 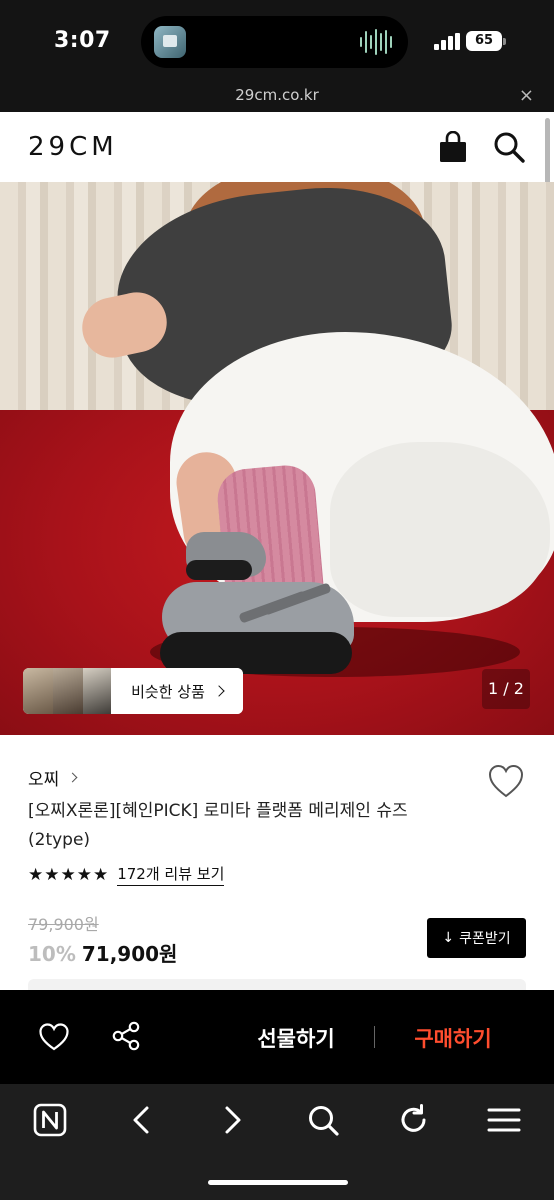 What do you see at coordinates (171, 874) in the screenshot?
I see `review-link: 172개 리뷰 보기` at bounding box center [171, 874].